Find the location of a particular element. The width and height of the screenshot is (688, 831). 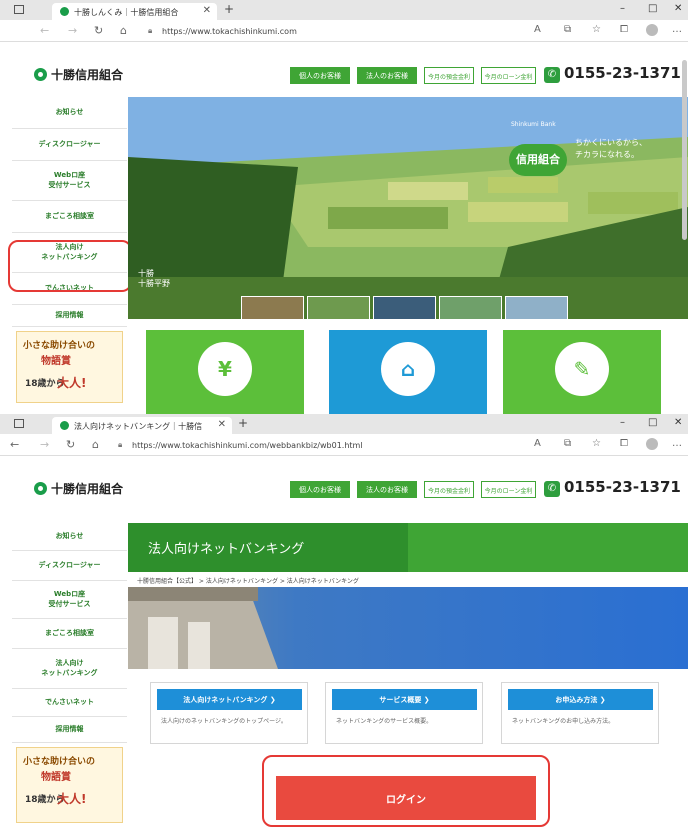

highlight-densai-net is located at coordinates (70, 266).